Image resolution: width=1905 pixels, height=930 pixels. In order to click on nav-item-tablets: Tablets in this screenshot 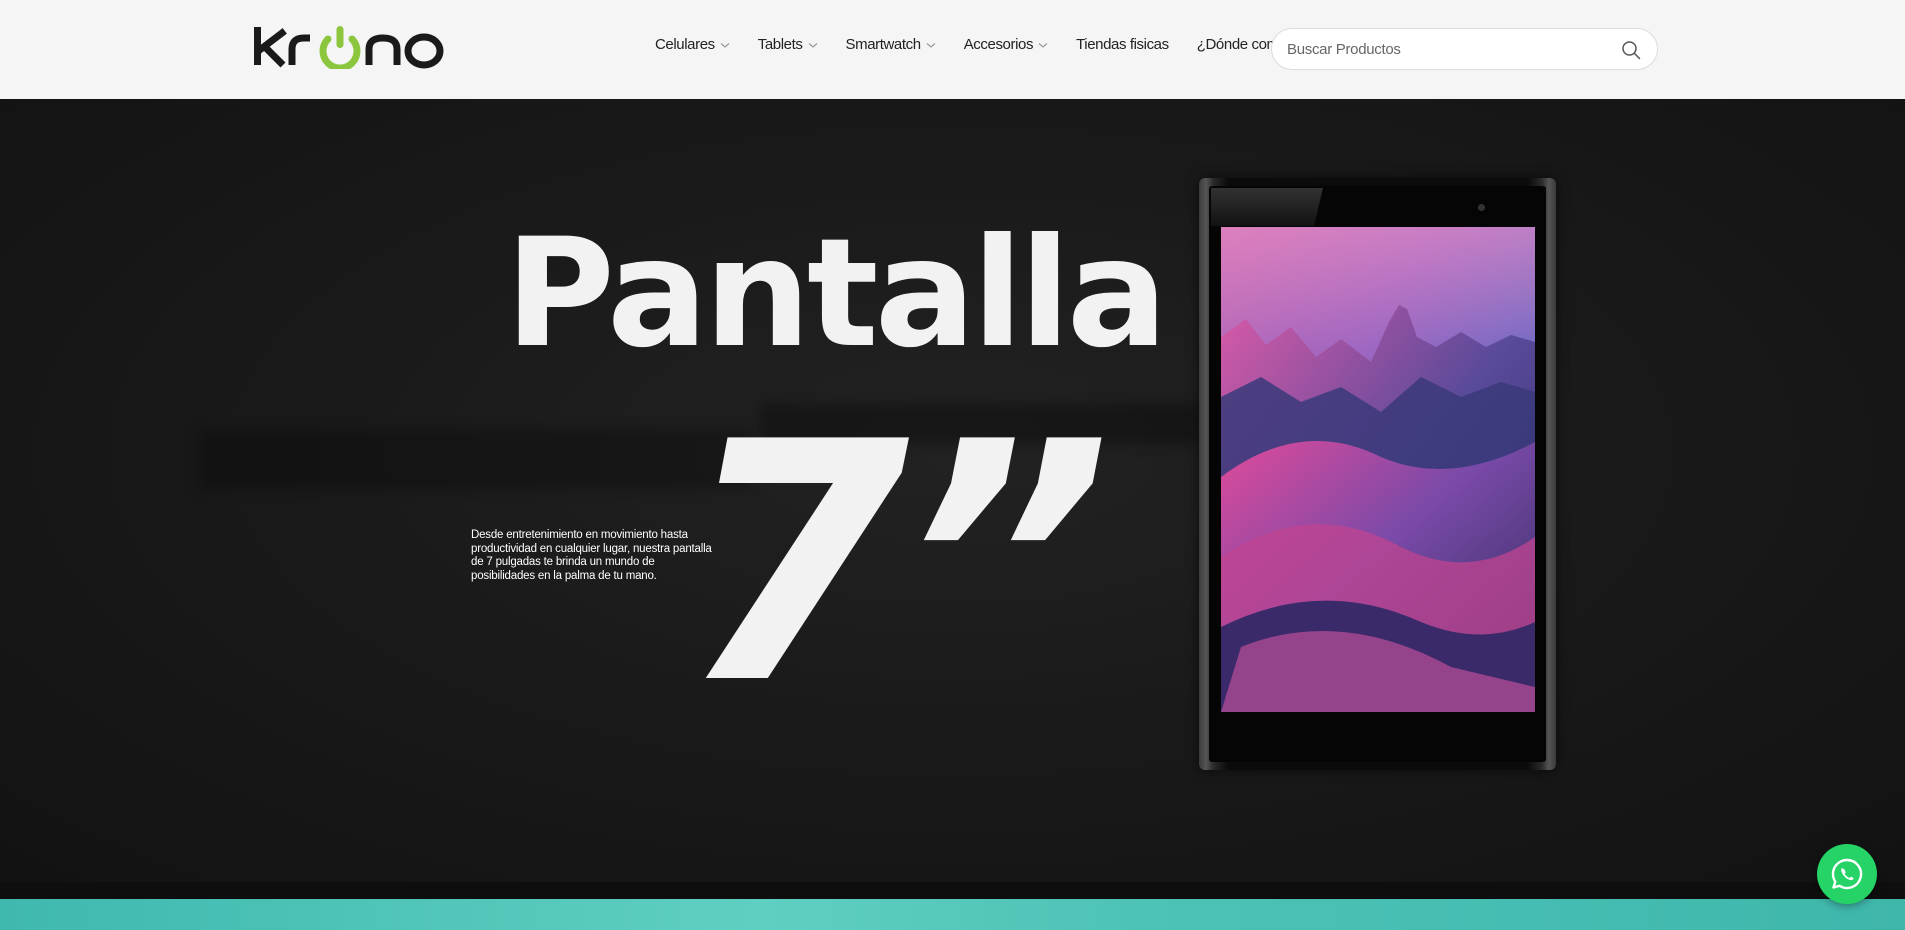, I will do `click(788, 44)`.